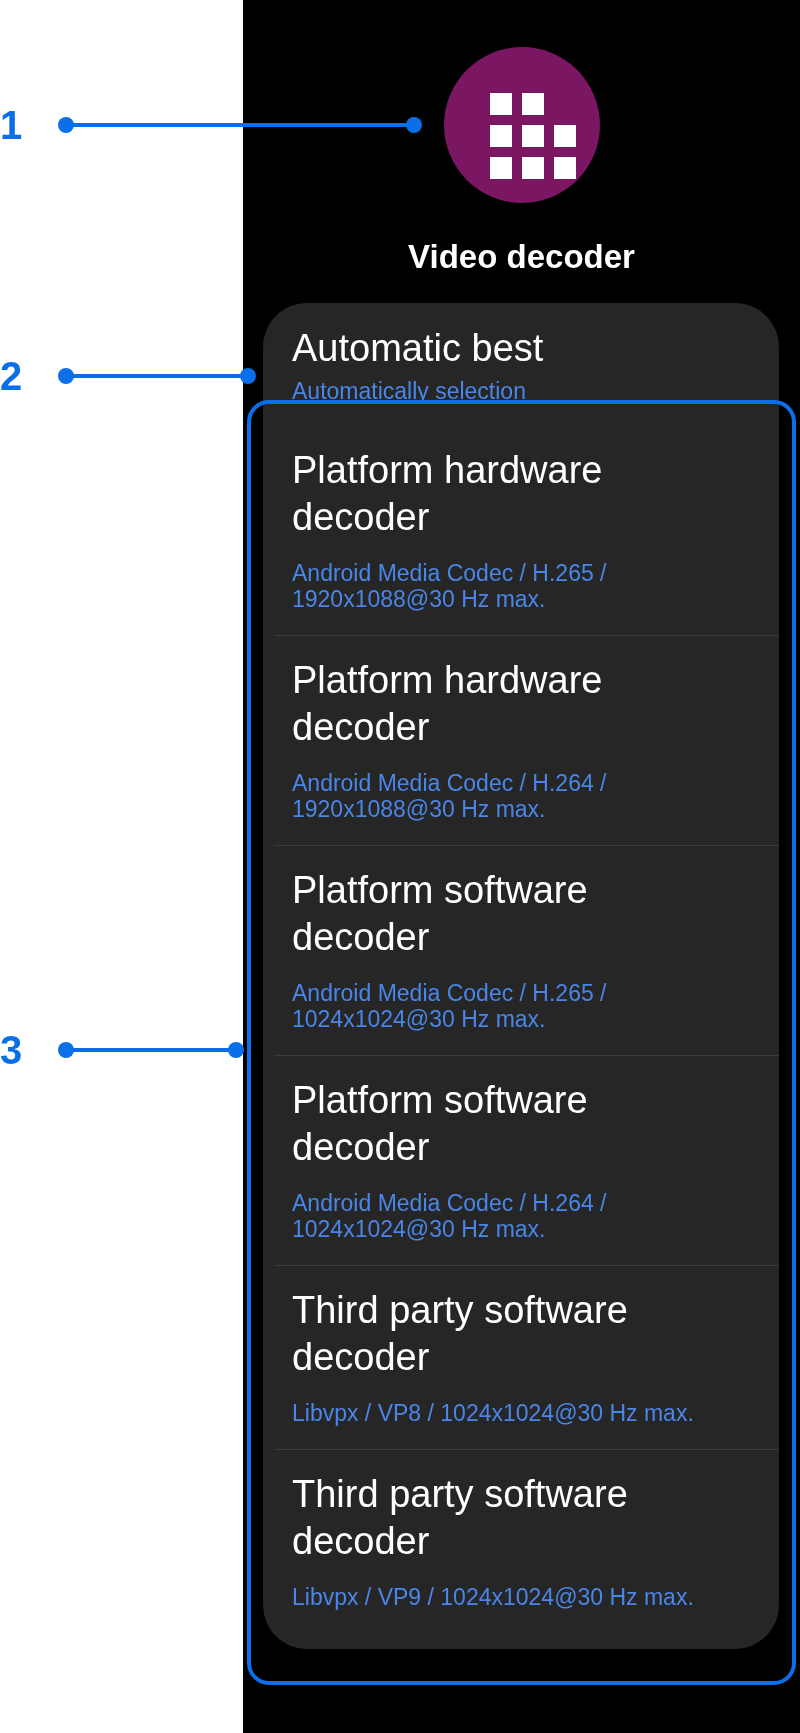 This screenshot has height=1733, width=800. Describe the element at coordinates (526, 1541) in the screenshot. I see `option-item: Third party software decoder Libvpx / VP9 / 1024x1024@30 Hz max.` at that location.